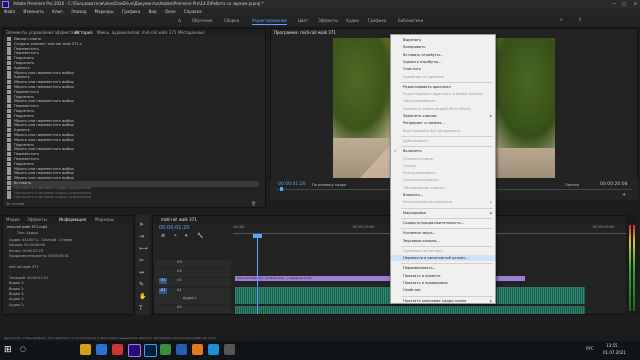 The image size is (640, 360). I want to click on add-button-icon: +, so click(624, 195).